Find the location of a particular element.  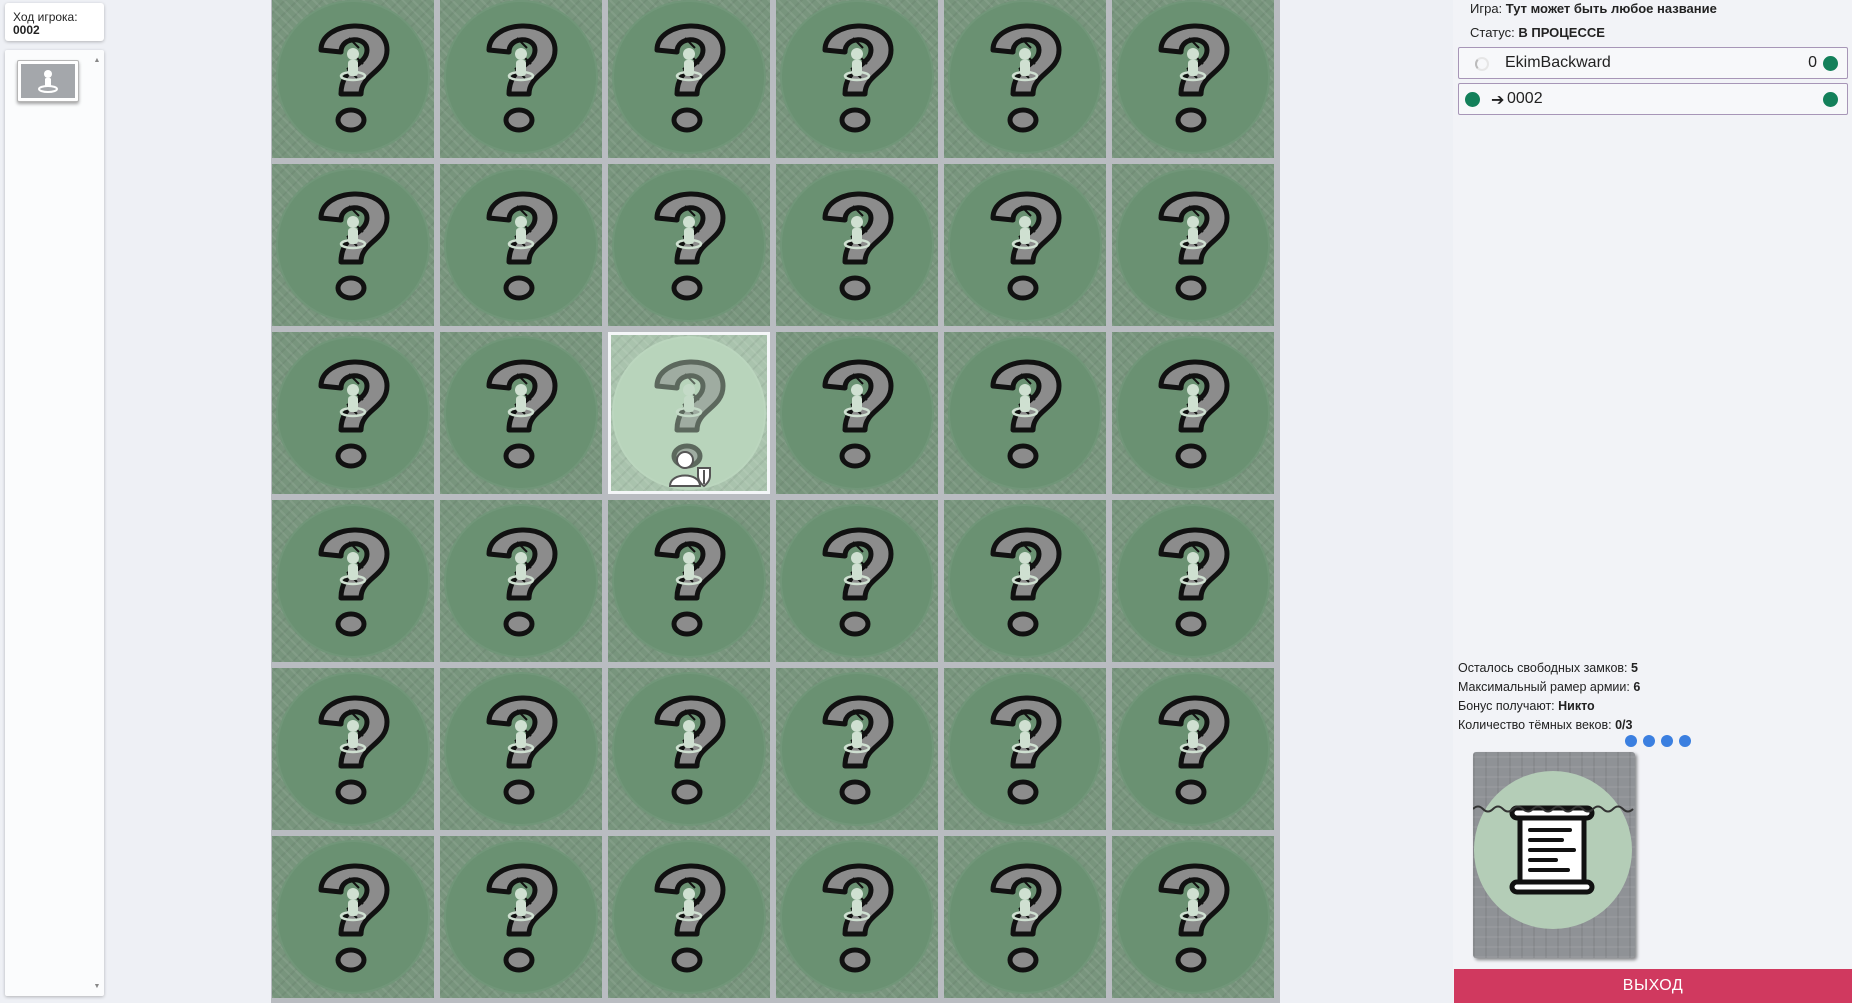

stat-free-castles: Осталось свободных замков: 5 is located at coordinates (1548, 668).